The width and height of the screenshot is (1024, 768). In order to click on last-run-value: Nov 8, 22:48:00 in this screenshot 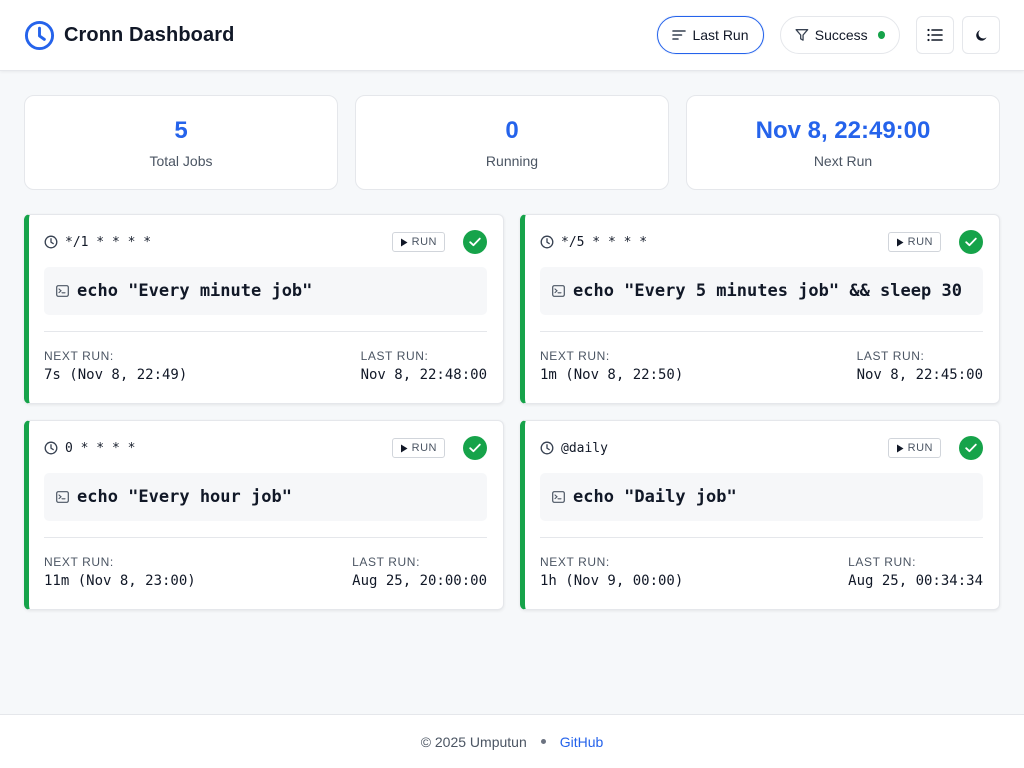, I will do `click(423, 375)`.